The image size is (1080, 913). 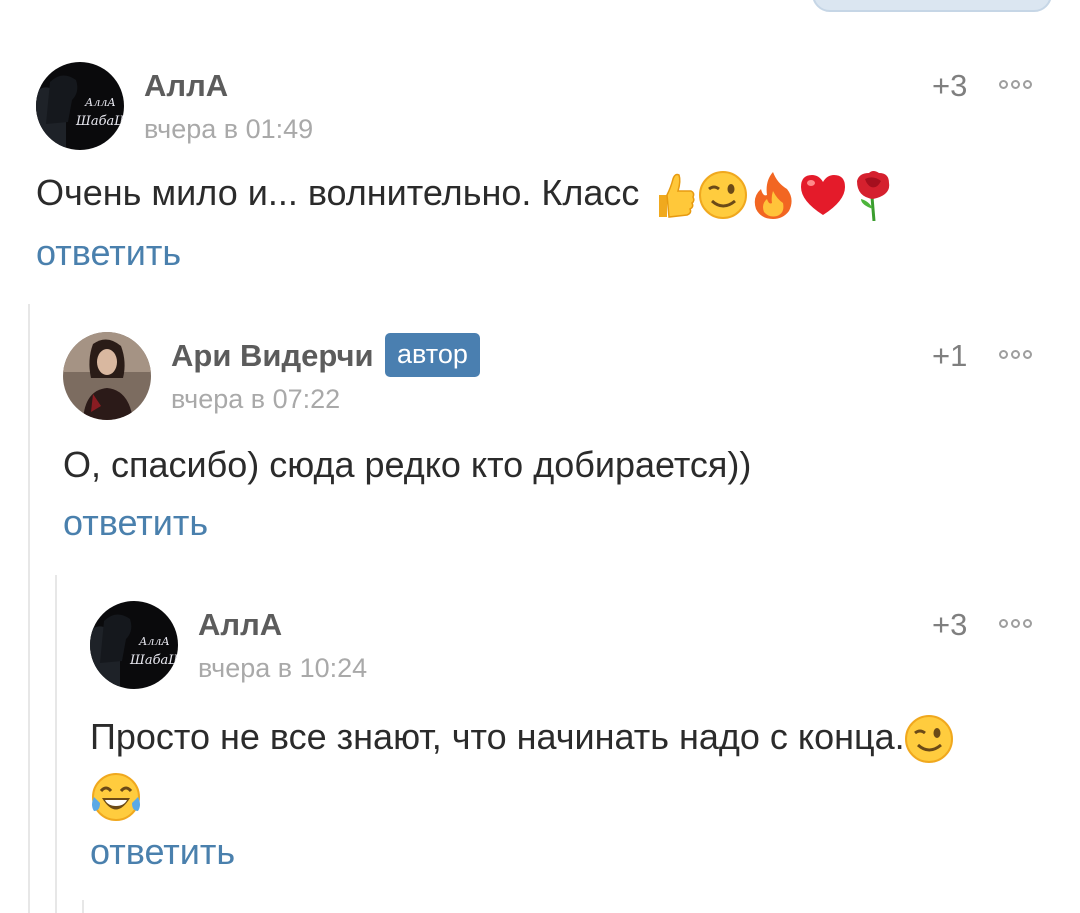 I want to click on emoji-rose-icon, so click(x=874, y=196).